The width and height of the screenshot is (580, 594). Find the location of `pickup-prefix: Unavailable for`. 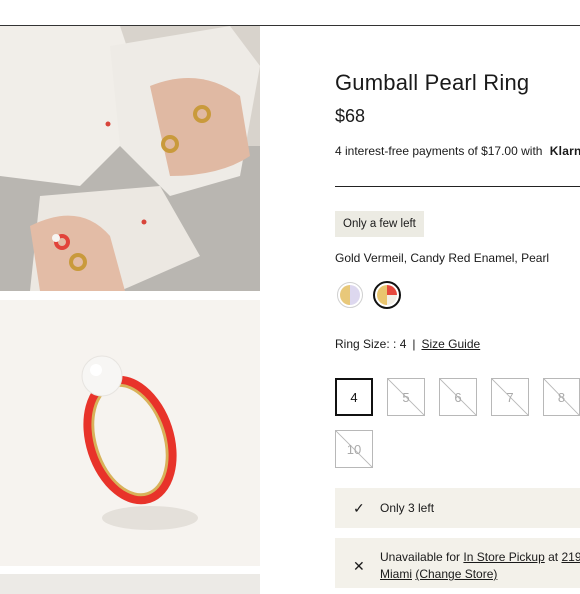

pickup-prefix: Unavailable for is located at coordinates (420, 557).